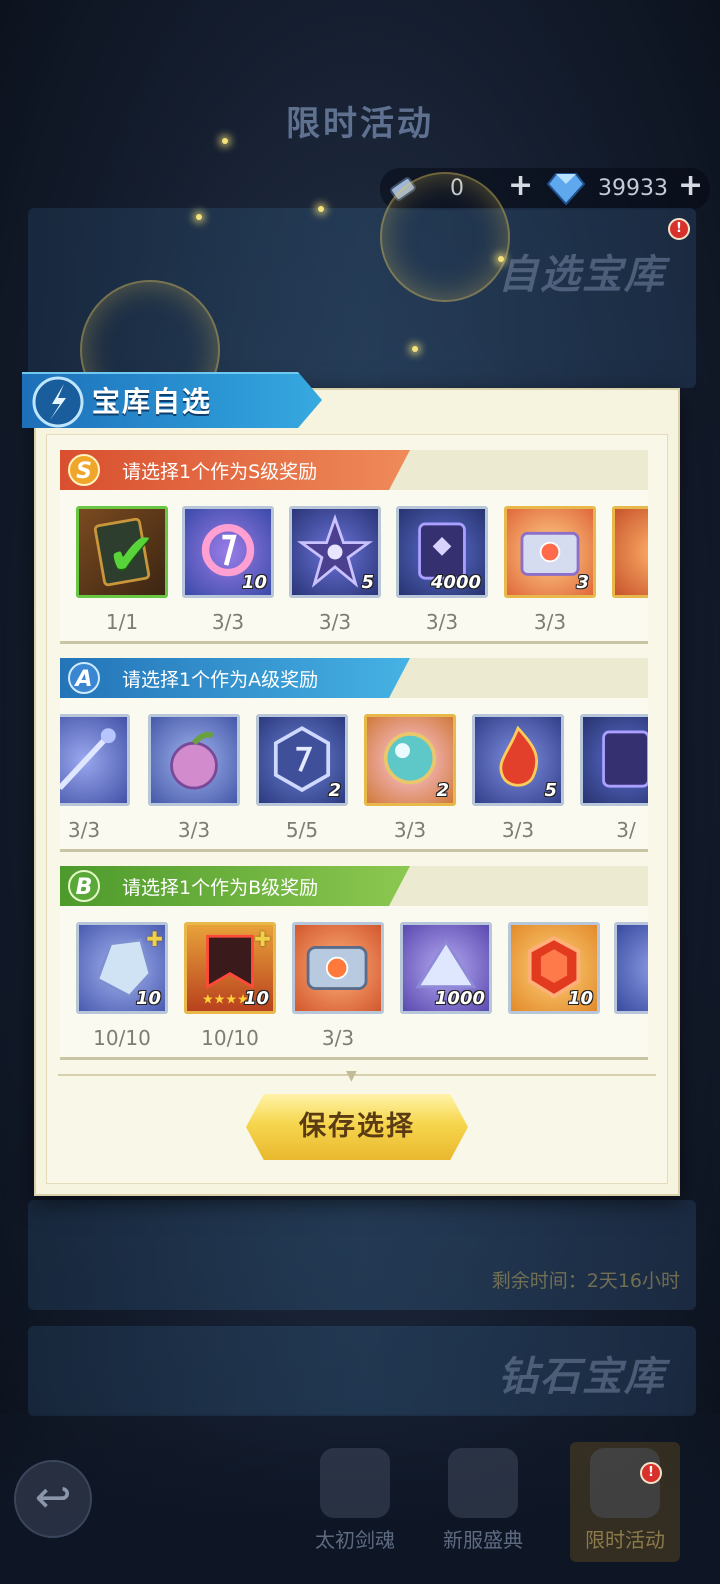 The height and width of the screenshot is (1584, 720). Describe the element at coordinates (362, 1371) in the screenshot. I see `banner-diamond-vault: 钻石宝库` at that location.